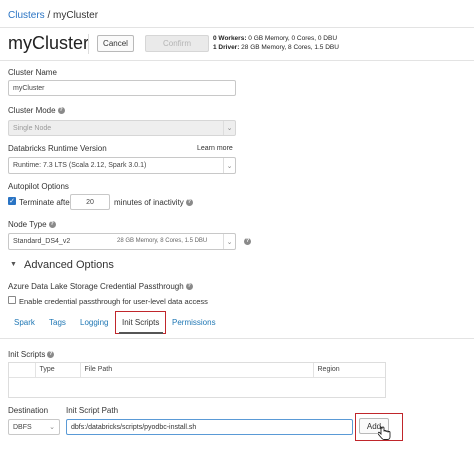 The height and width of the screenshot is (451, 474). Describe the element at coordinates (149, 202) in the screenshot. I see `terminate-suffix-text: minutes of inactivity` at that location.